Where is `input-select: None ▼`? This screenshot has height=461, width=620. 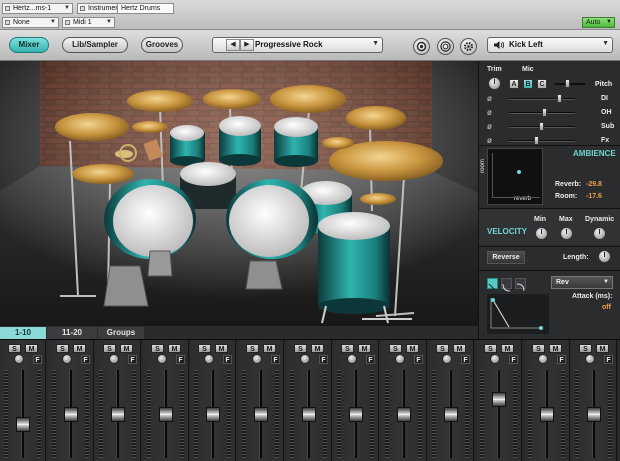
input-select: None ▼ is located at coordinates (30, 22).